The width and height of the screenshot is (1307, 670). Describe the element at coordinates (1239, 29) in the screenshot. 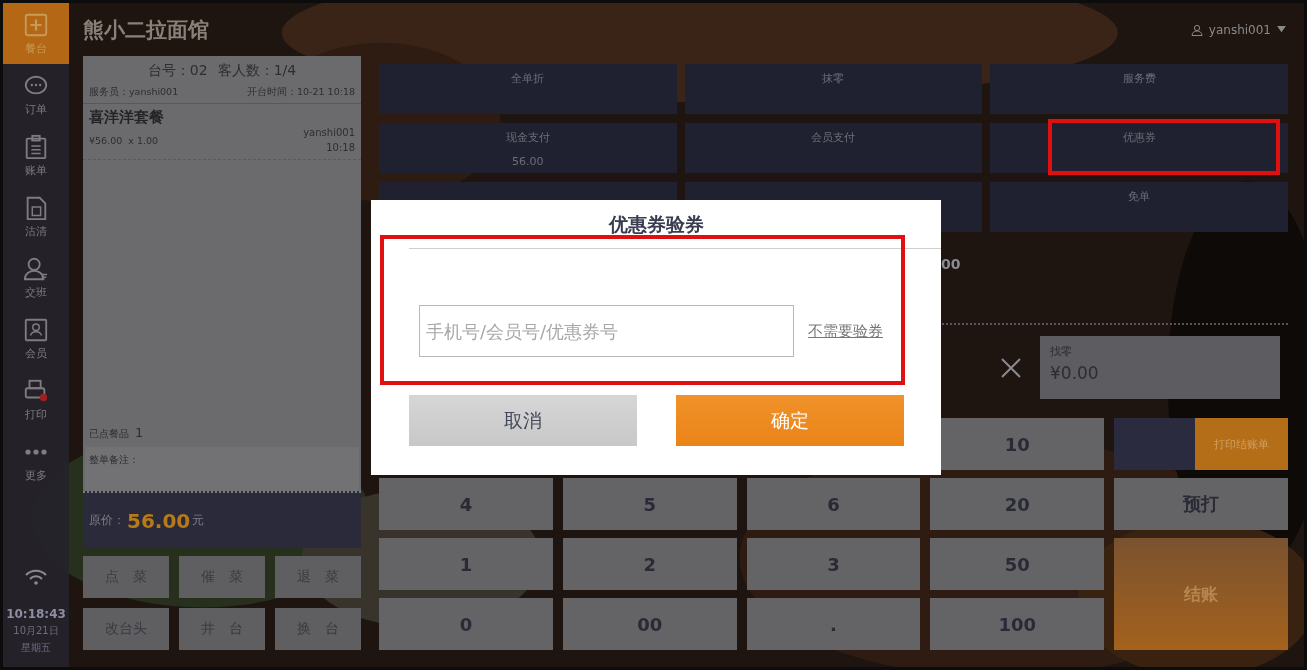

I see `user-name: yanshi001` at that location.